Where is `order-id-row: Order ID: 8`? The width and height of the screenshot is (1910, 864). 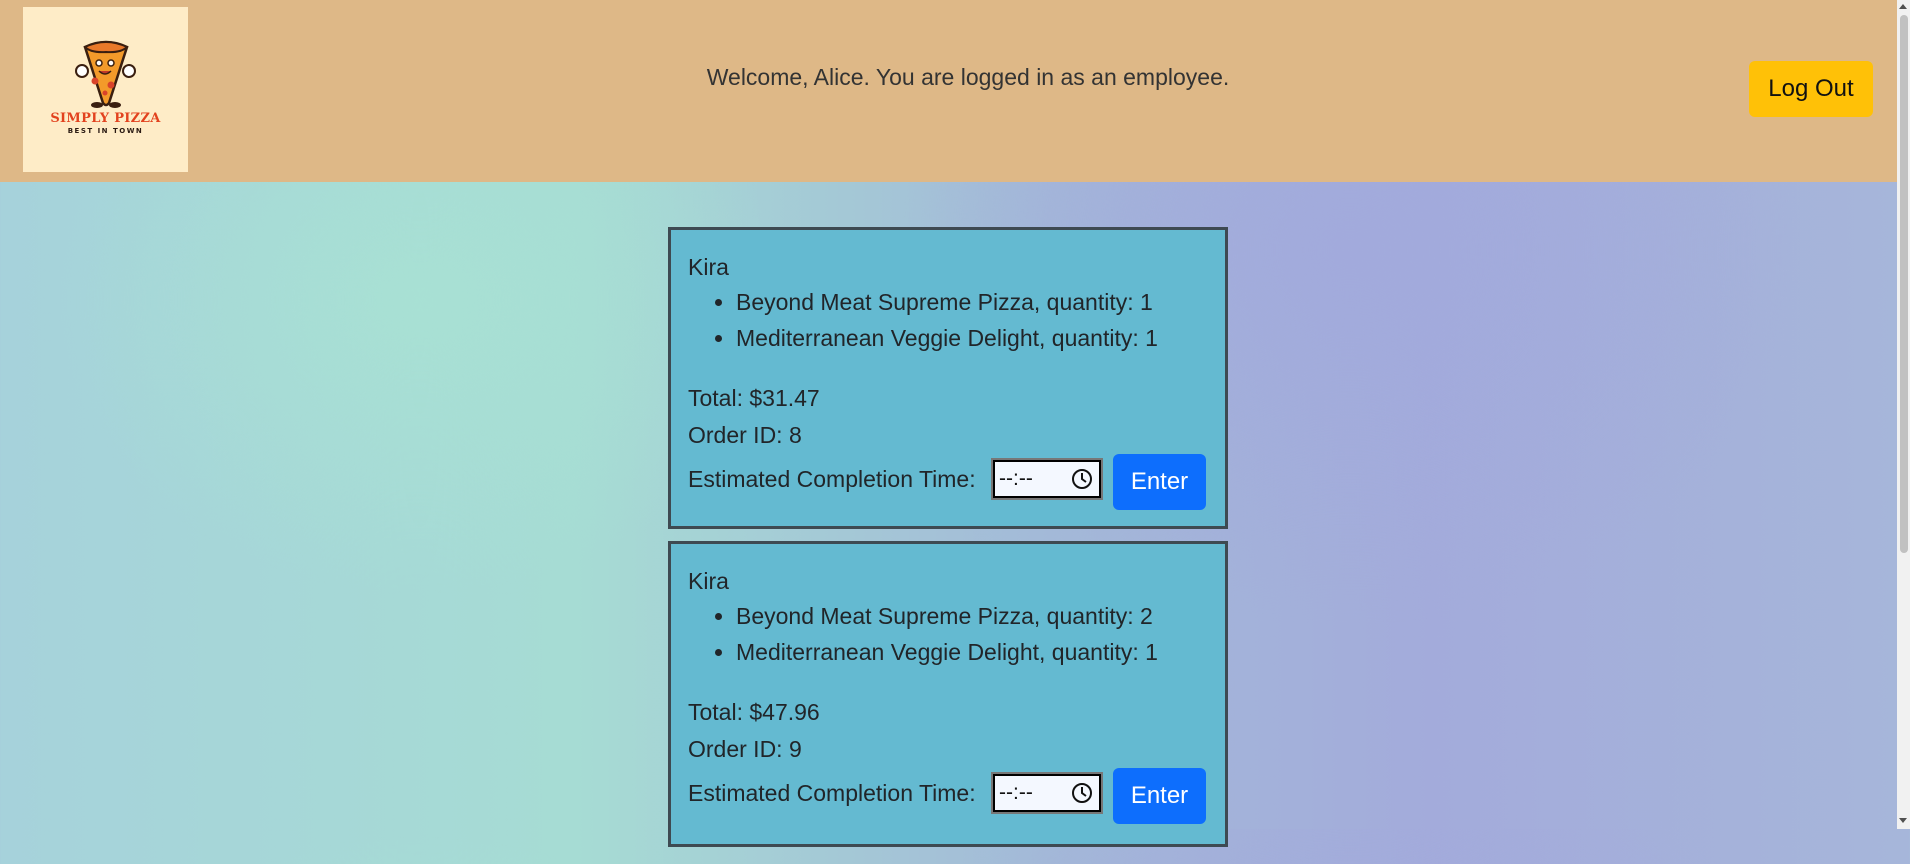
order-id-row: Order ID: 8 is located at coordinates (948, 435).